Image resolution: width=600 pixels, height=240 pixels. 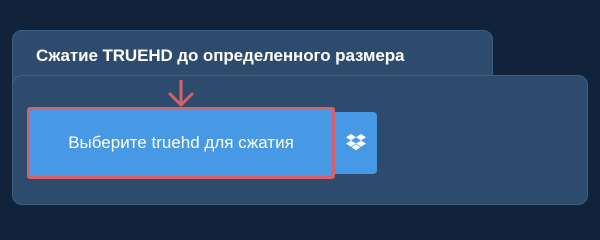 I want to click on arrow-down-icon, so click(x=181, y=93).